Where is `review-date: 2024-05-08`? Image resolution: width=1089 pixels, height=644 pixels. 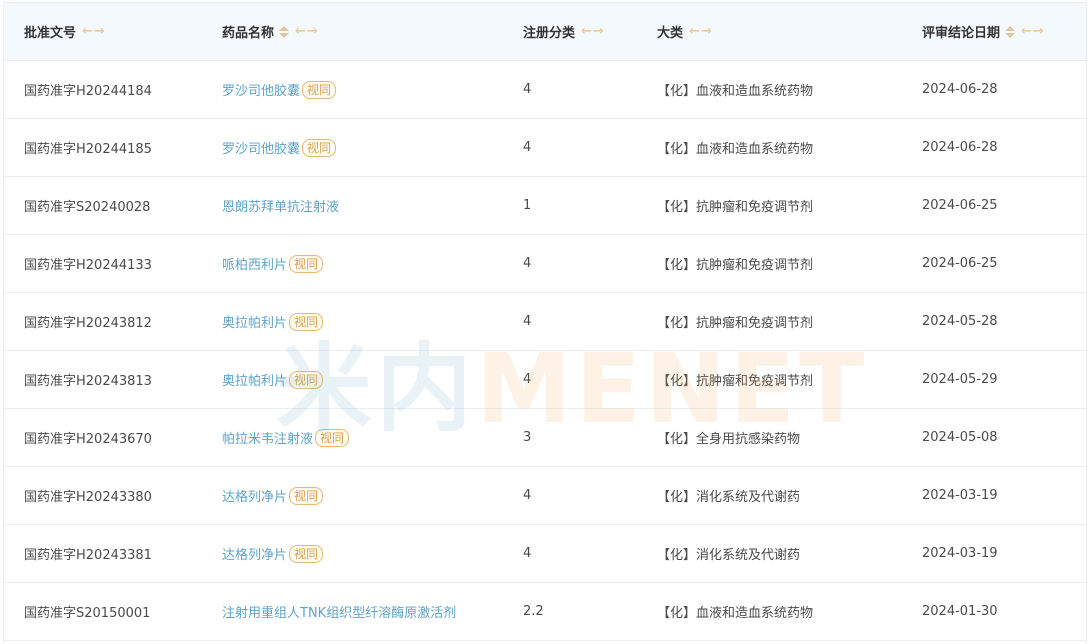
review-date: 2024-05-08 is located at coordinates (960, 437).